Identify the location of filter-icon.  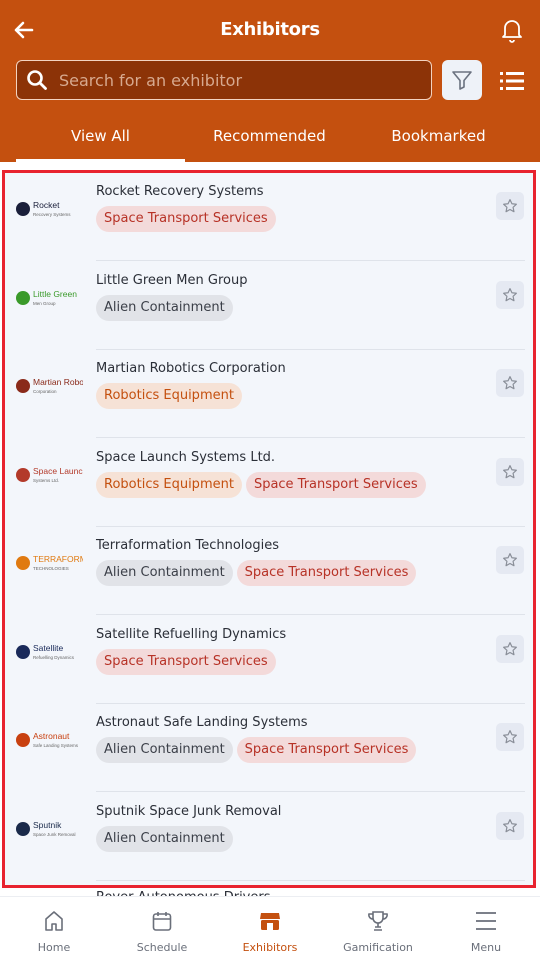
(462, 80).